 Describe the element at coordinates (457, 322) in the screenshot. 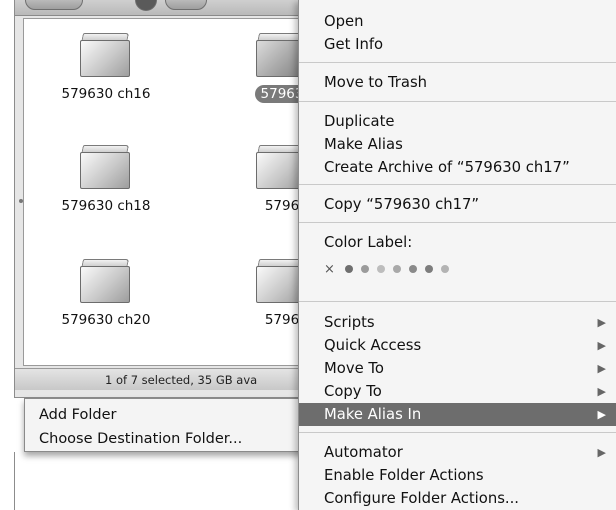

I see `scripts-menu-item: Scripts ▶` at that location.